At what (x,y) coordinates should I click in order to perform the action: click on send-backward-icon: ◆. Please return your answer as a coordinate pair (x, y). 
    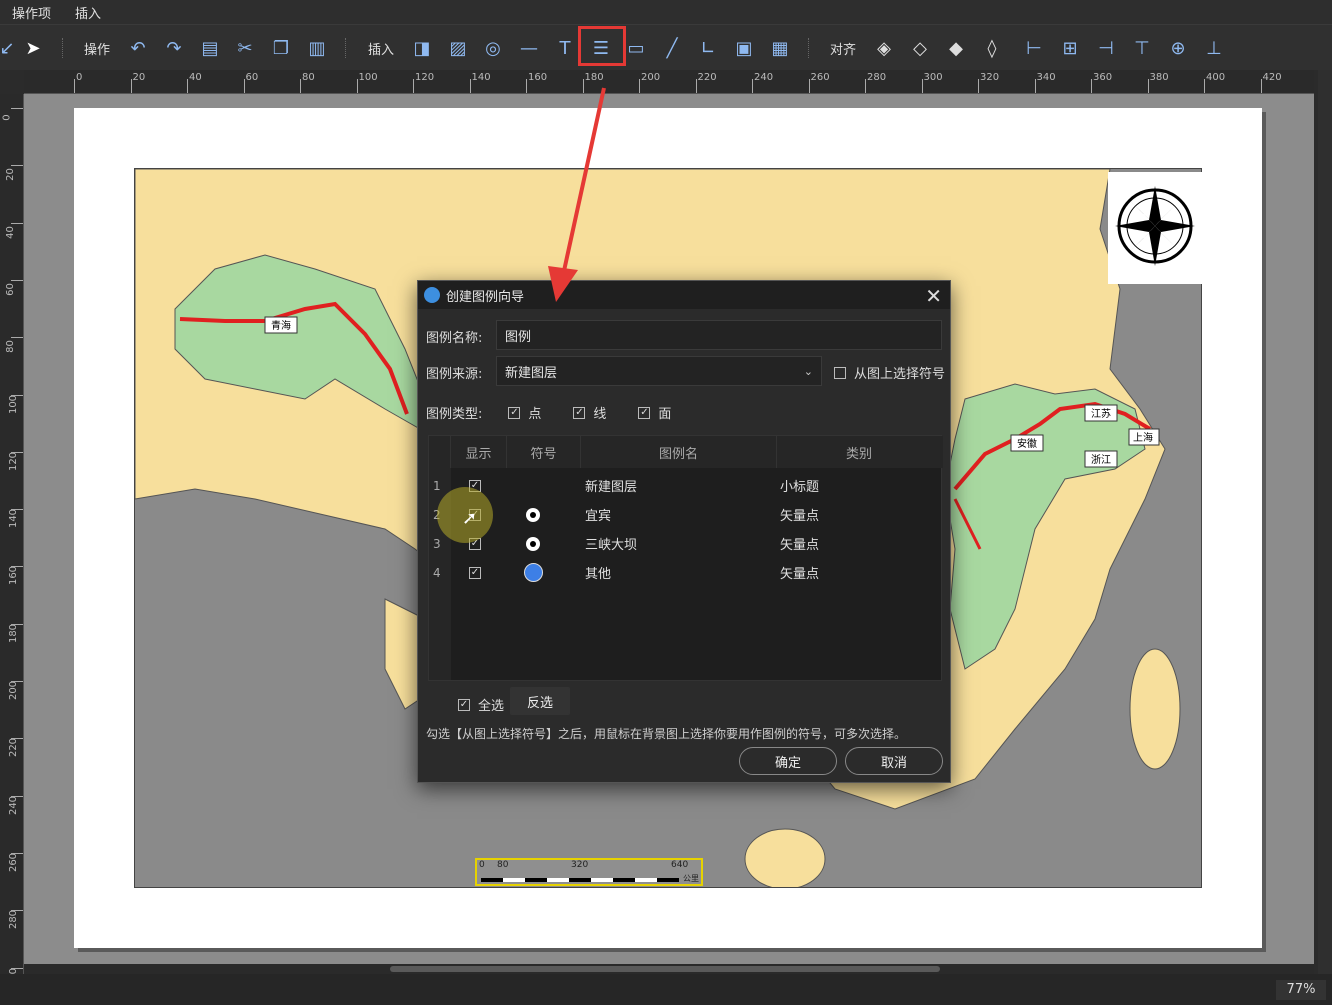
    Looking at the image, I should click on (956, 48).